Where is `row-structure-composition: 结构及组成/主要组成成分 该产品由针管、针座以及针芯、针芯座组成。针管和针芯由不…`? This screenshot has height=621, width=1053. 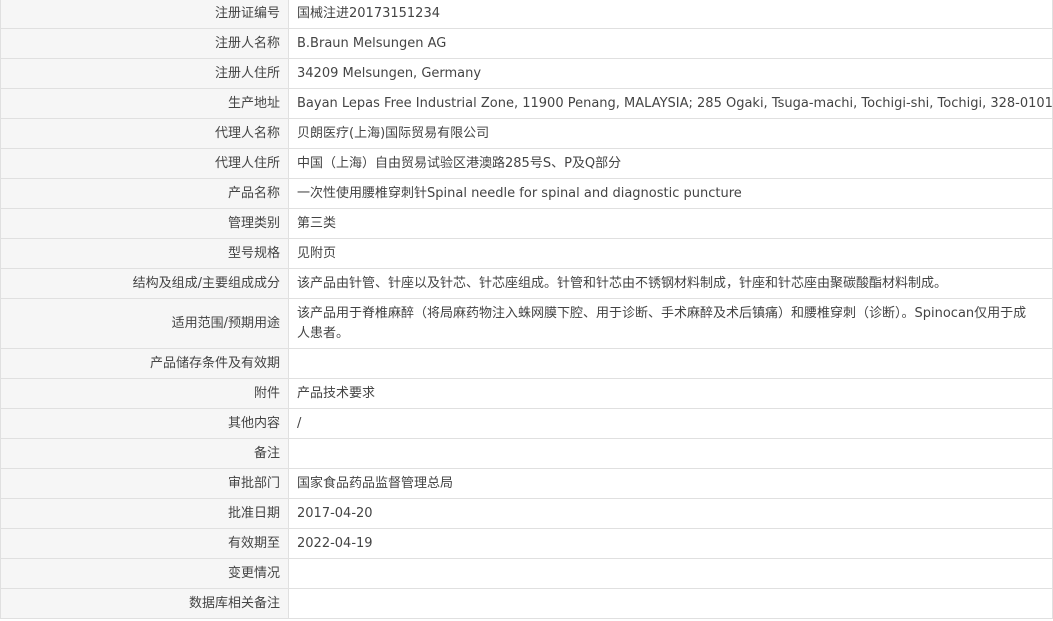
row-structure-composition: 结构及组成/主要组成成分 该产品由针管、针座以及针芯、针芯座组成。针管和针芯由不… is located at coordinates (526, 283).